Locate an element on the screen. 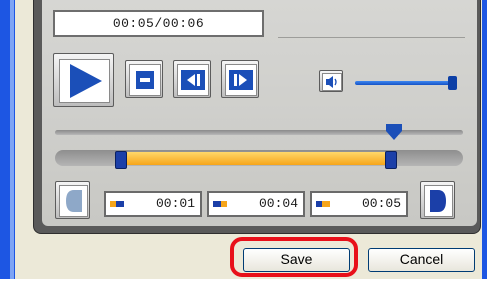 Image resolution: width=487 pixels, height=305 pixels. step-forward-button is located at coordinates (240, 79).